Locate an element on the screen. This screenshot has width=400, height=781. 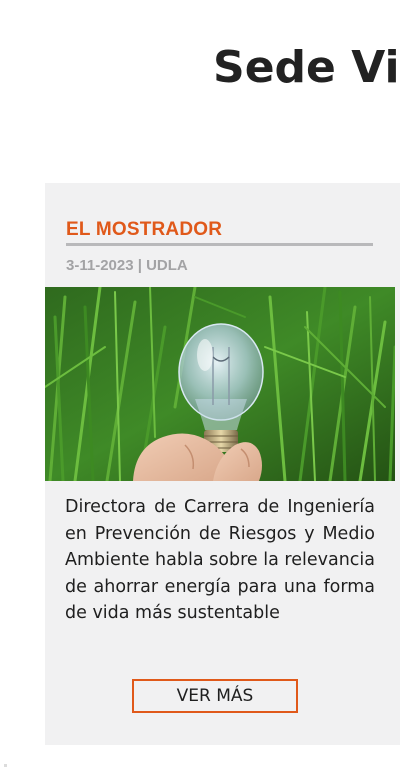
read-more-button: VER MÁS is located at coordinates (215, 696).